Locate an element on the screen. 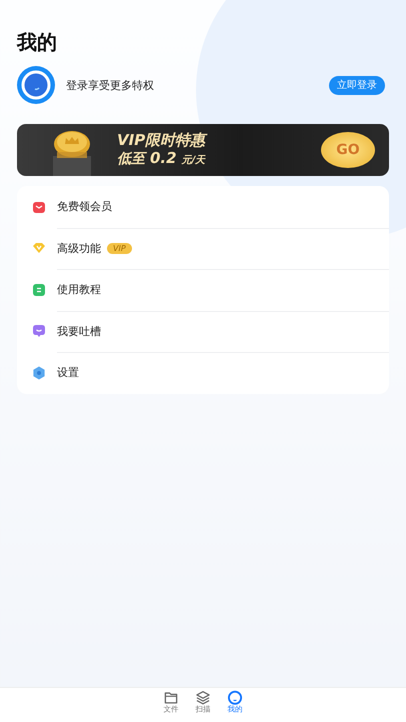  settings-icon is located at coordinates (39, 373).